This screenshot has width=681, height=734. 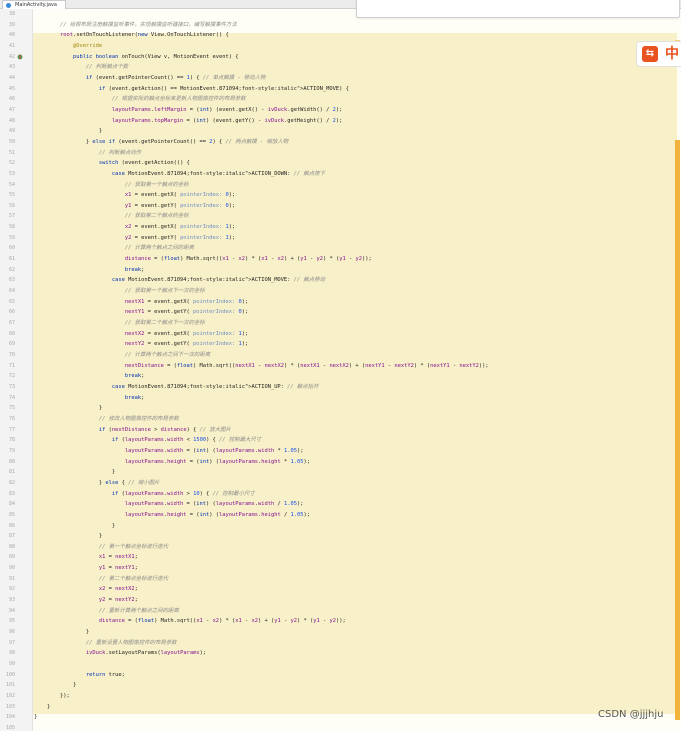 I want to click on code-line: 100 return true;, so click(x=340, y=675).